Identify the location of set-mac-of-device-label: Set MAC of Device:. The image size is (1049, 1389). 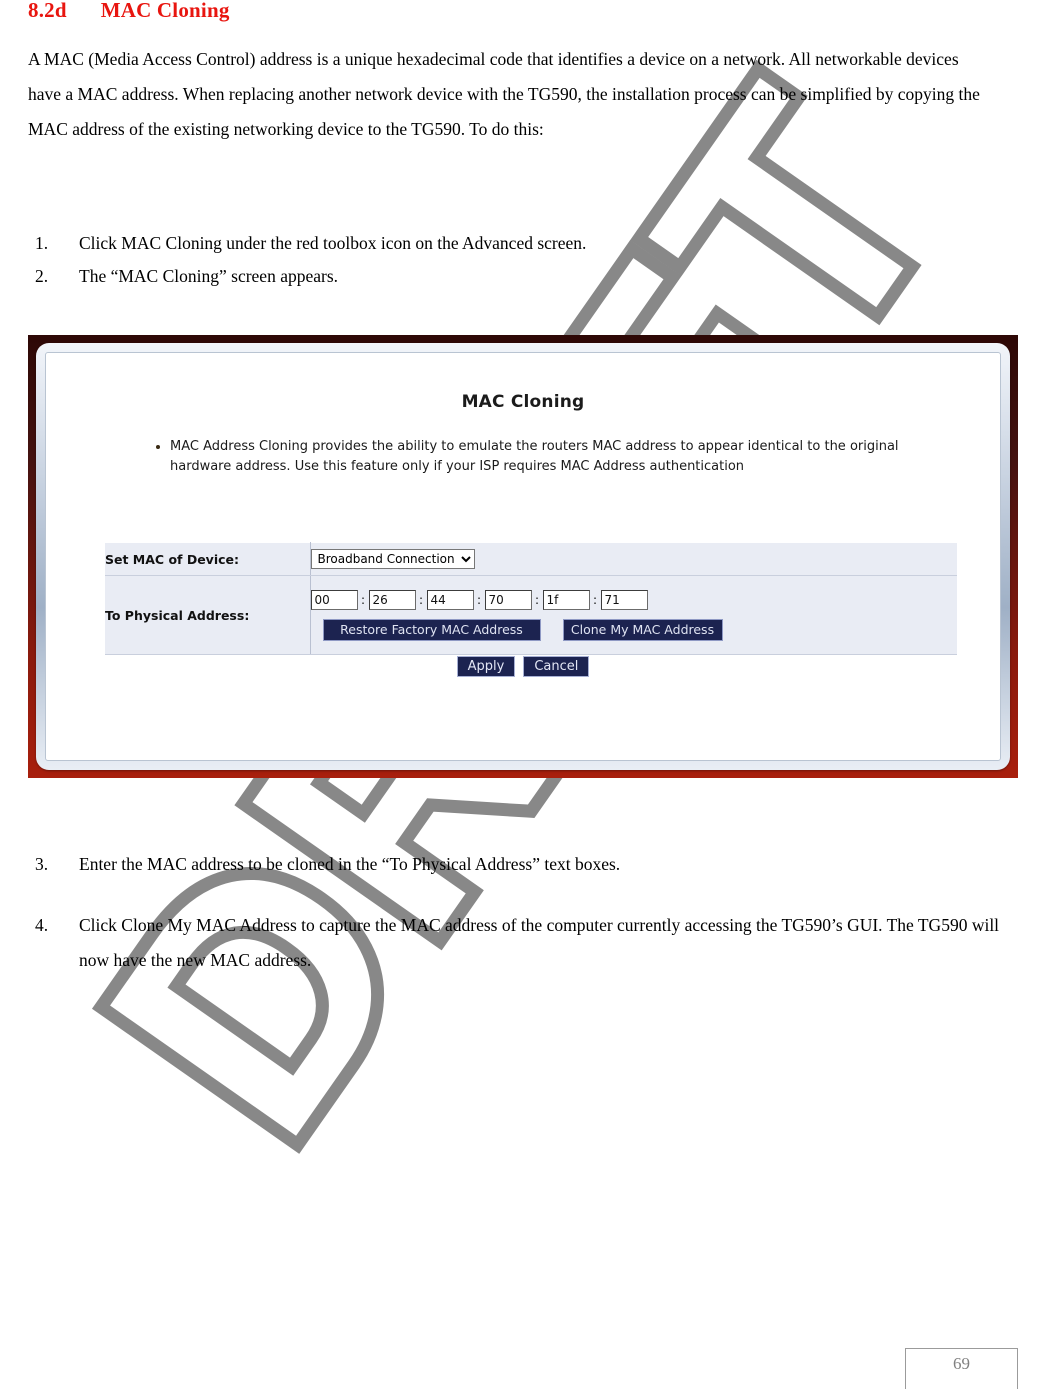
(208, 559).